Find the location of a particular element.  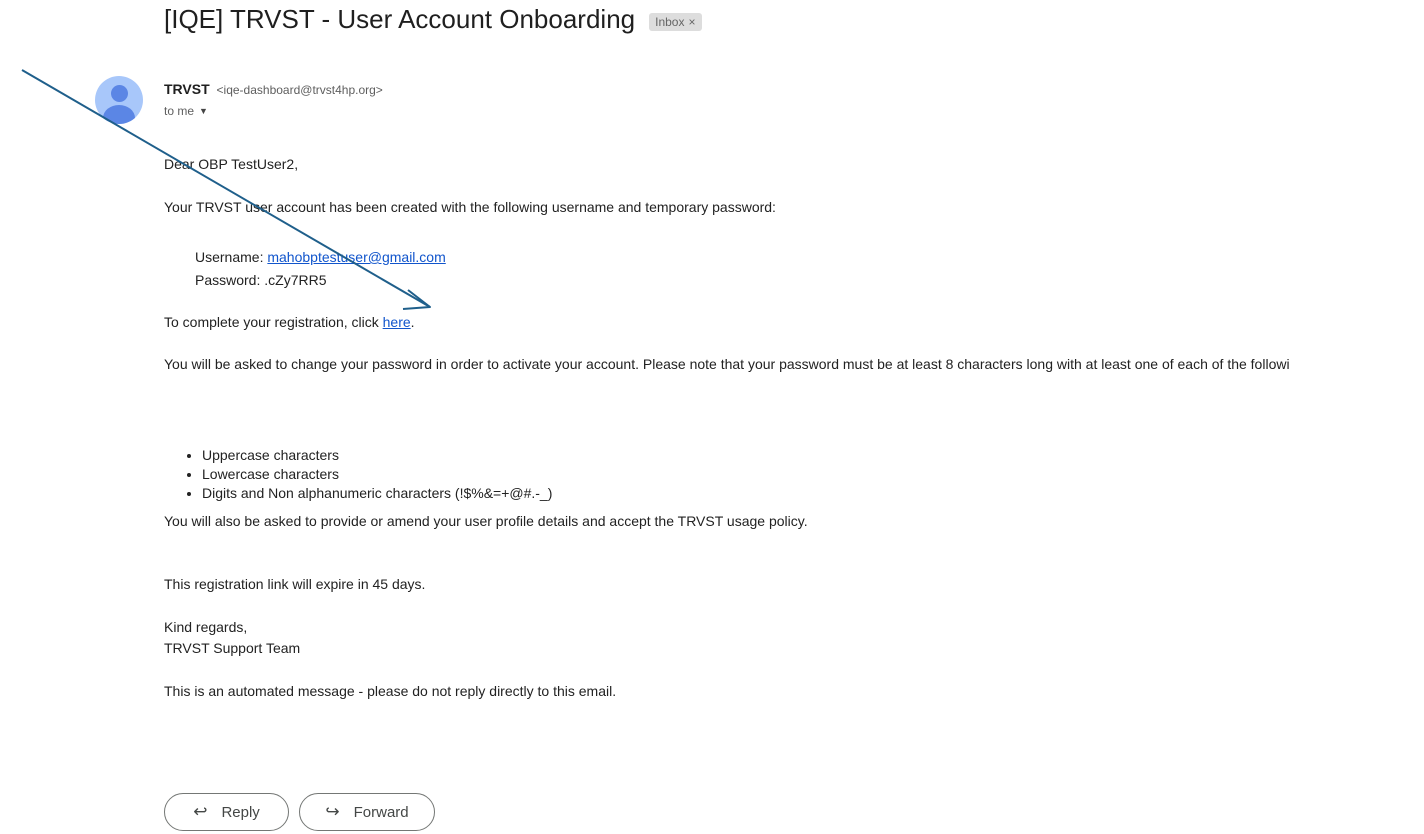

closing-text: Kind regards, is located at coordinates (206, 627).